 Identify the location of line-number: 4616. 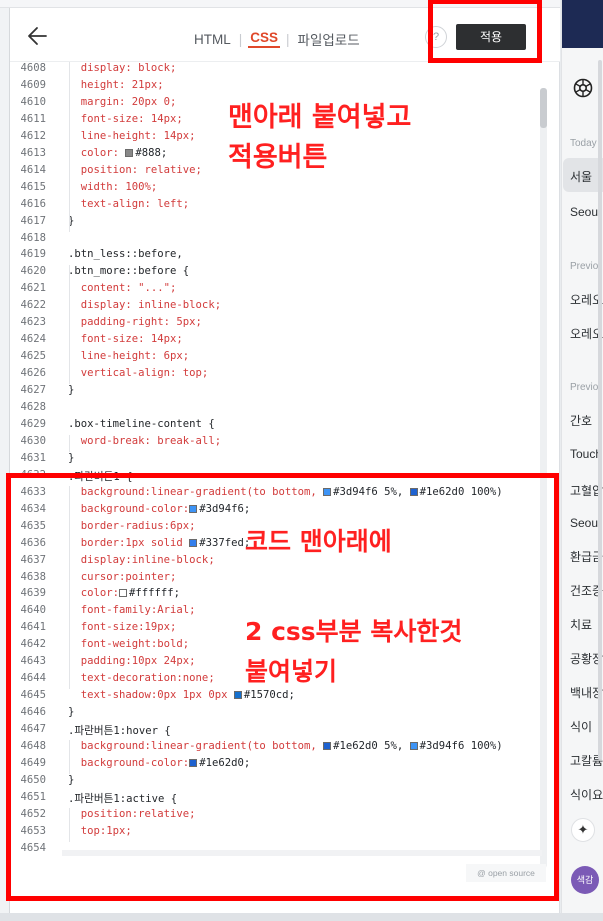
(33, 203).